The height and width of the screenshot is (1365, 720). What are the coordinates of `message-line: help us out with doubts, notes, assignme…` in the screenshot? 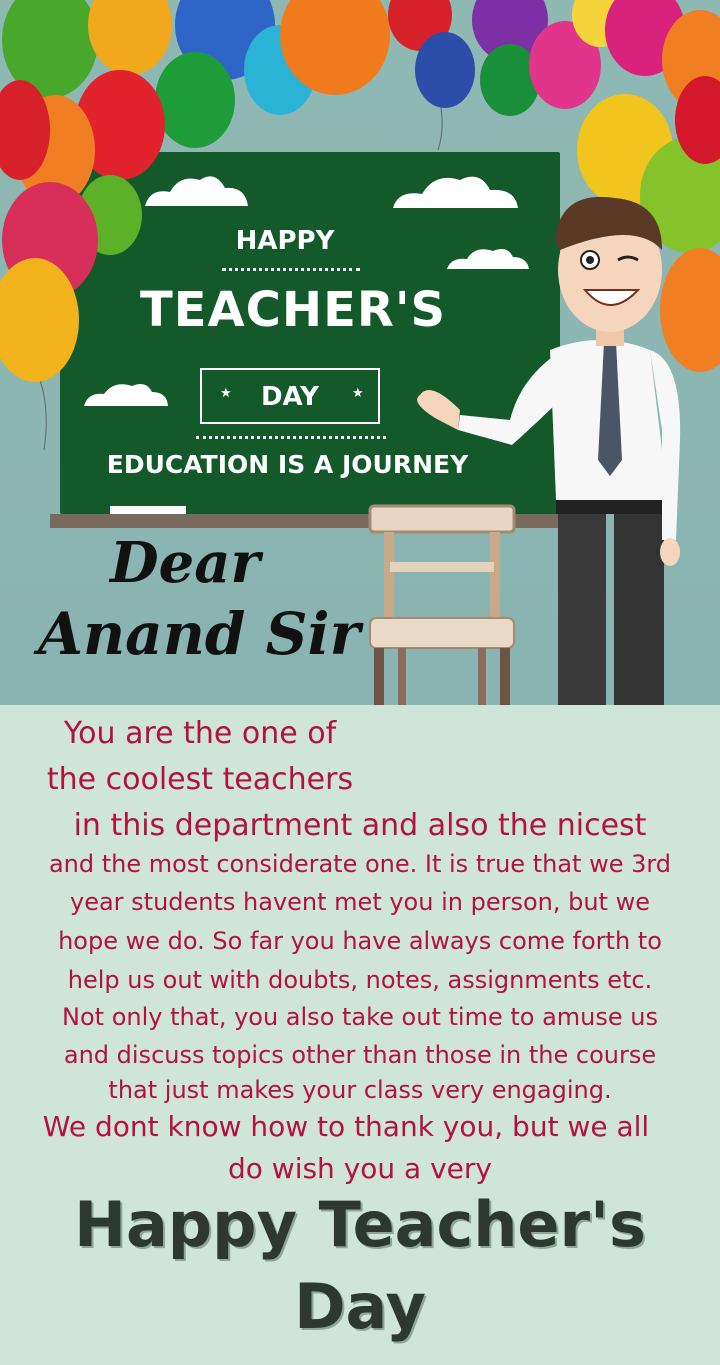 It's located at (360, 980).